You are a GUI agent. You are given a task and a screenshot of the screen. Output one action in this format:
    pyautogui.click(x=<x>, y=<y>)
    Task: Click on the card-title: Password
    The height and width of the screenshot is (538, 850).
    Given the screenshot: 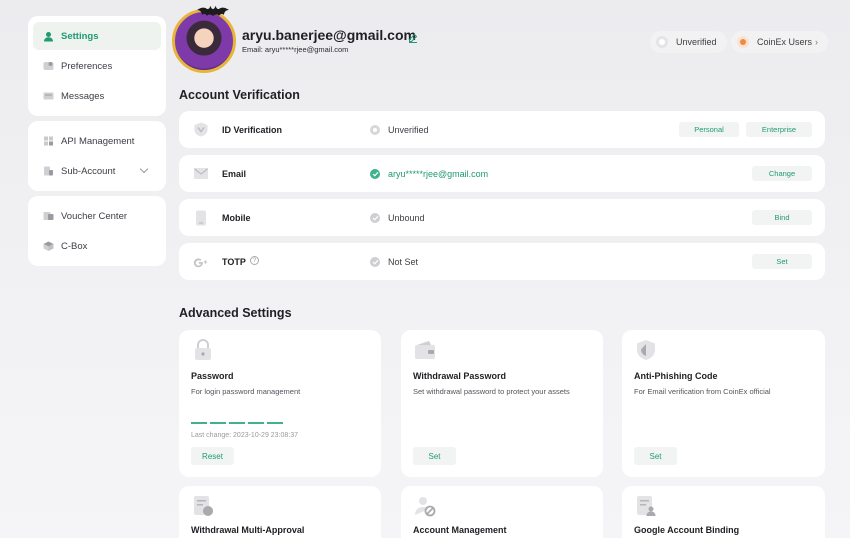 What is the action you would take?
    pyautogui.click(x=212, y=376)
    